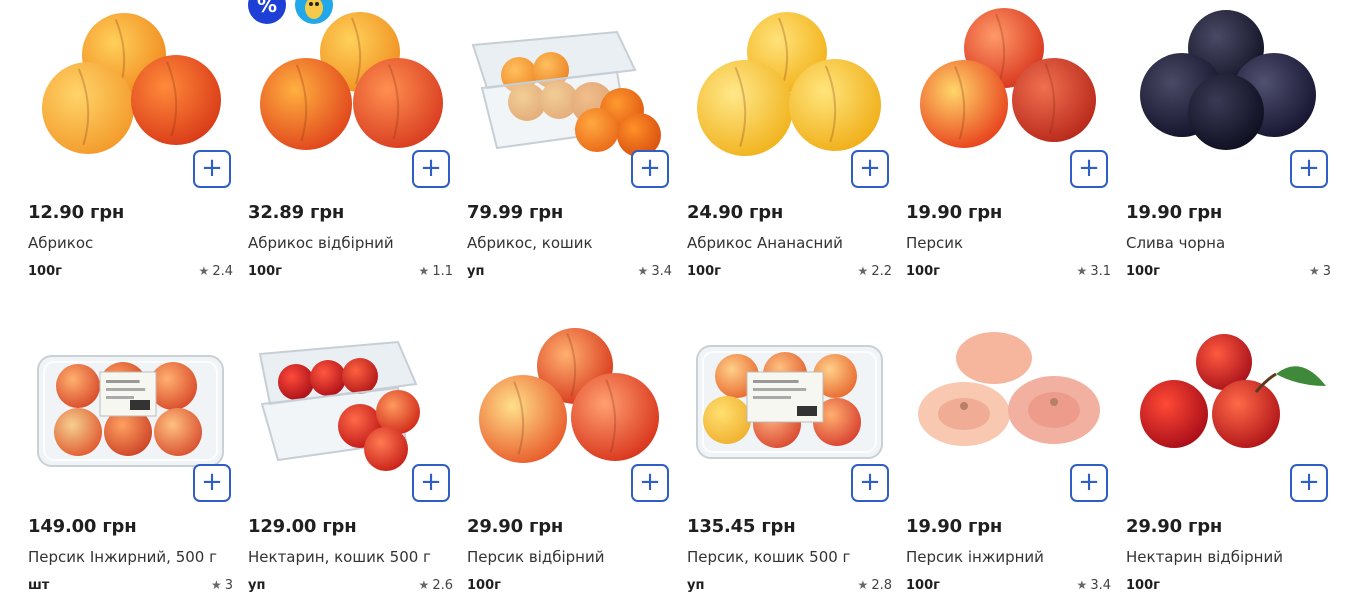  I want to click on product-name: Слива чорна, so click(1175, 243).